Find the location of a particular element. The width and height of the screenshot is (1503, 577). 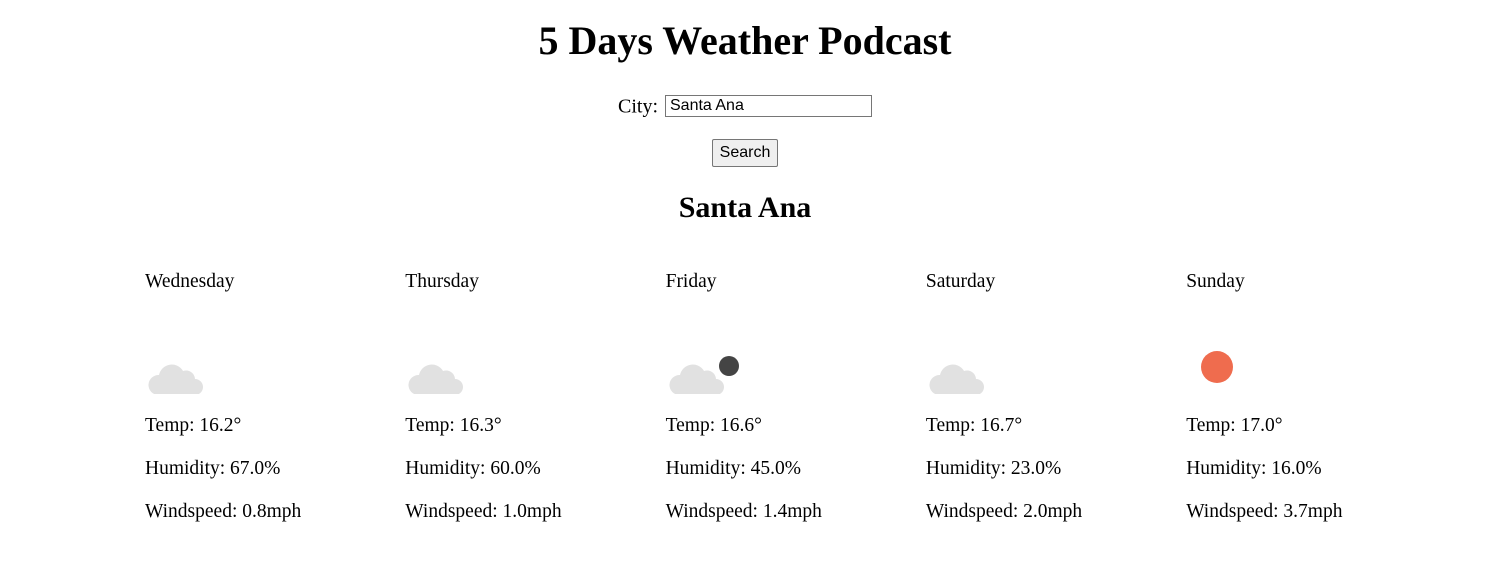

humidity-value: Humidity: 45.0% is located at coordinates (733, 468).